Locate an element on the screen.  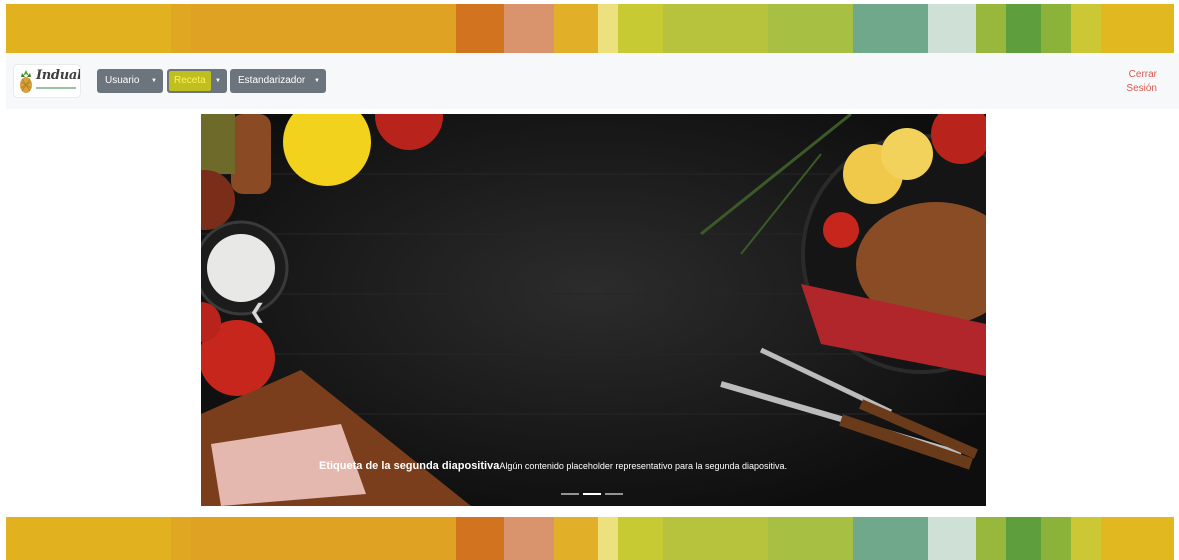
carousel-indicators is located at coordinates (592, 494).